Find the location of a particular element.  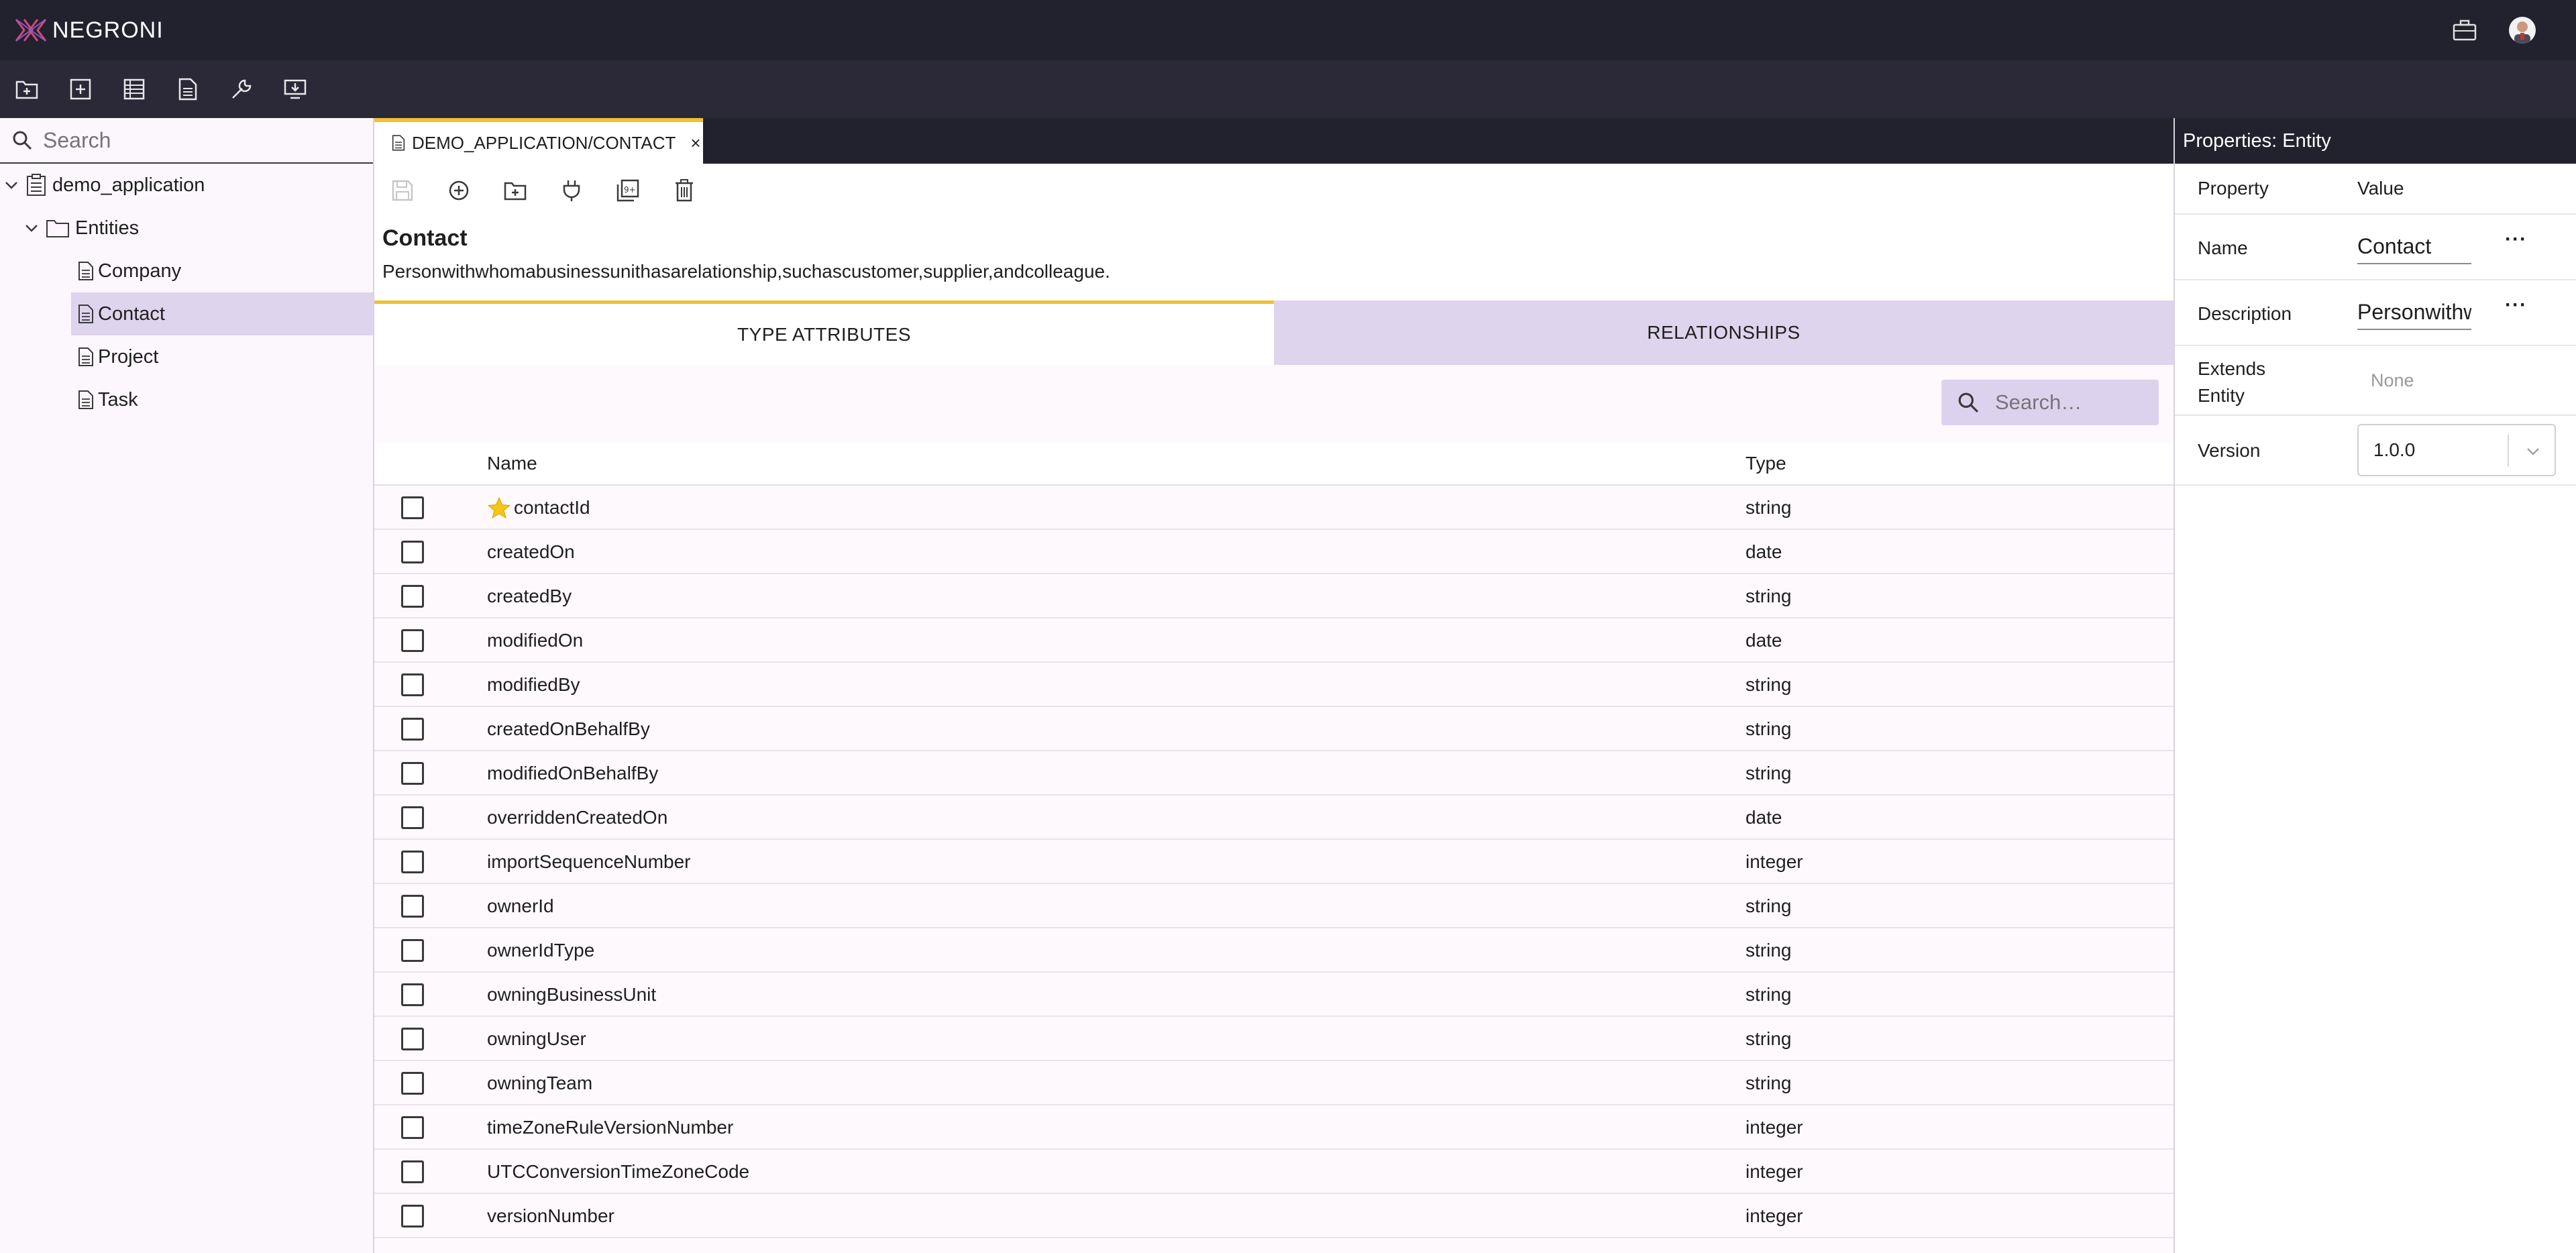

delete-button is located at coordinates (684, 190).